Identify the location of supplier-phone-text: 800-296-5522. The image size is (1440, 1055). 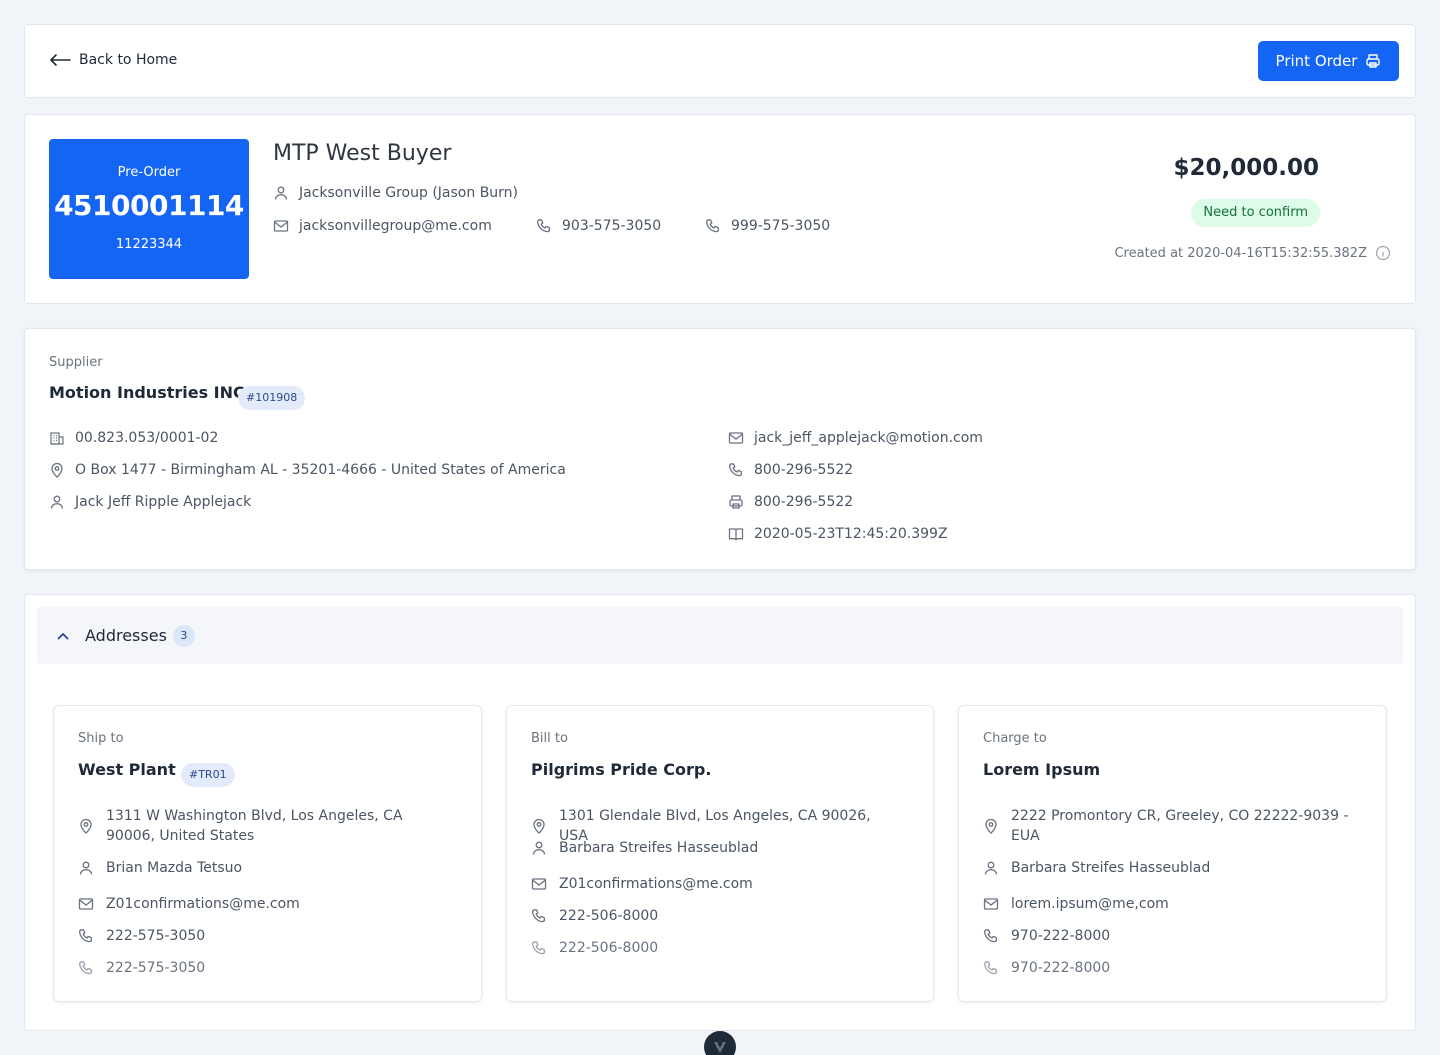
(804, 470).